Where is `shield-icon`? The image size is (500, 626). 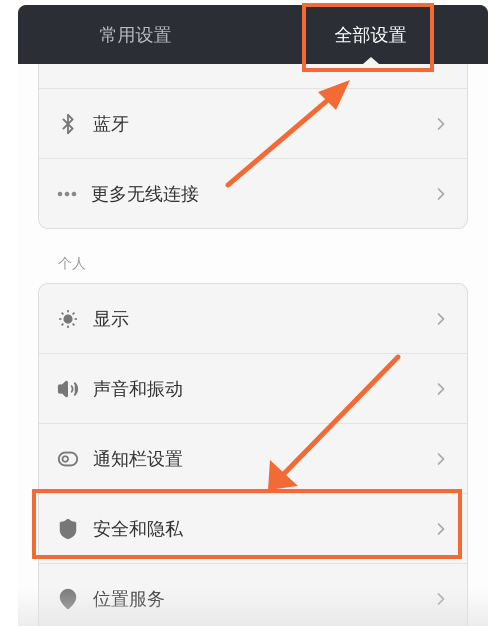
shield-icon is located at coordinates (68, 529).